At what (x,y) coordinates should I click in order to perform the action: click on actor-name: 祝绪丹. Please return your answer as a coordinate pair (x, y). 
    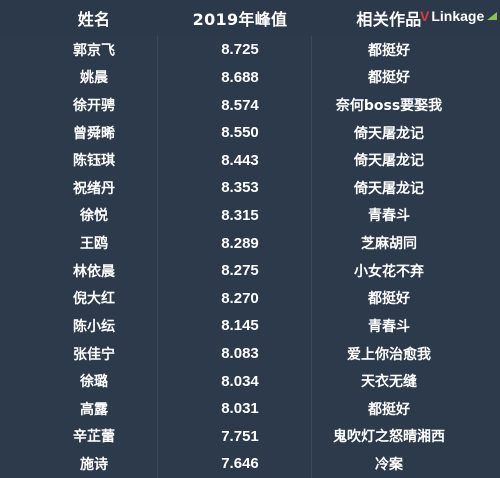
    Looking at the image, I should click on (94, 188).